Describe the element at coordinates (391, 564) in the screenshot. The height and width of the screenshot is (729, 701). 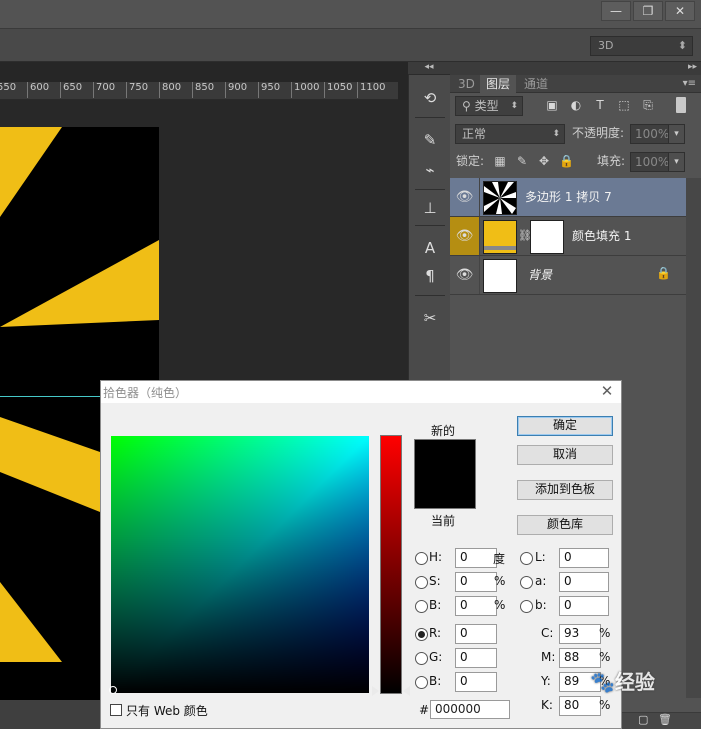
I see `hue-slider` at that location.